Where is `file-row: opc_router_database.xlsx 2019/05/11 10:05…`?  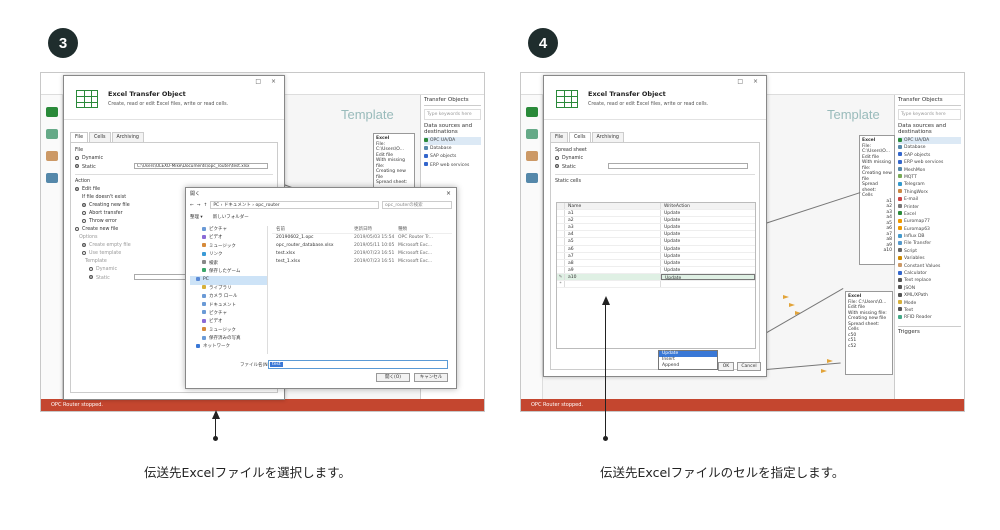 file-row: opc_router_database.xlsx 2019/05/11 10:05… is located at coordinates (362, 246).